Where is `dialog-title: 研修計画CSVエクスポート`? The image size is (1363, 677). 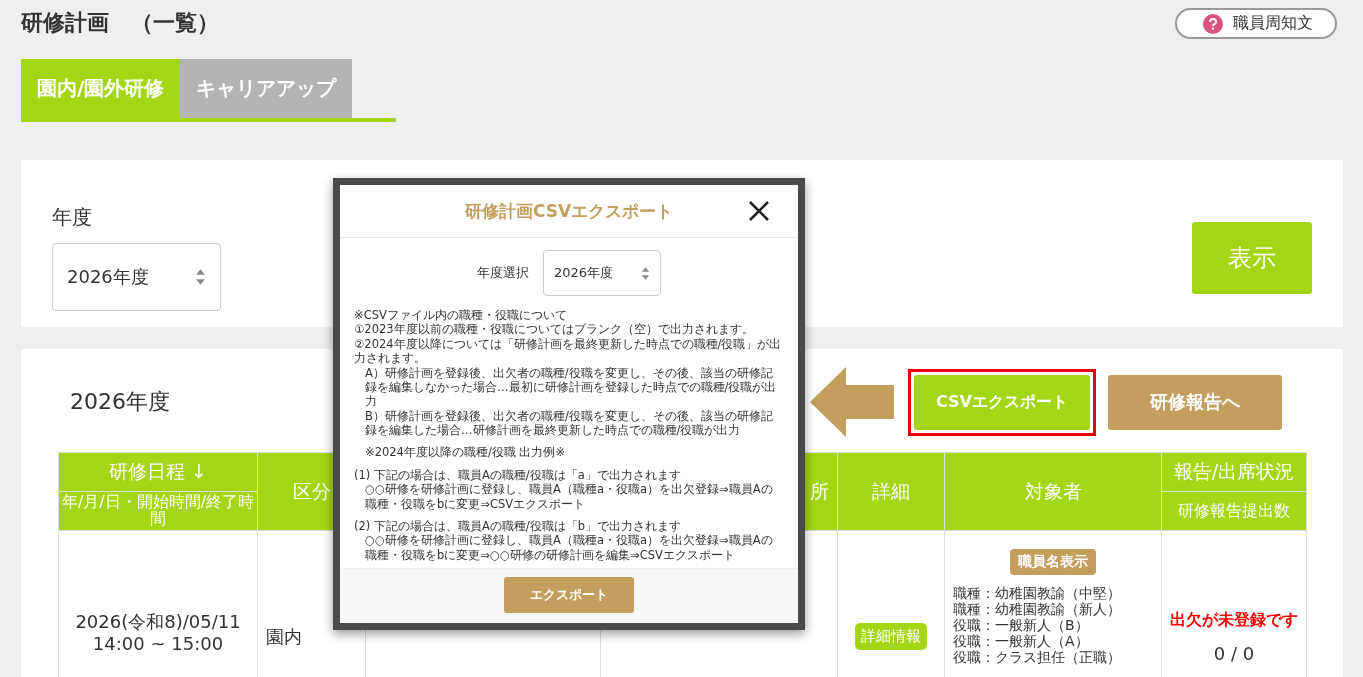 dialog-title: 研修計画CSVエクスポート is located at coordinates (569, 211).